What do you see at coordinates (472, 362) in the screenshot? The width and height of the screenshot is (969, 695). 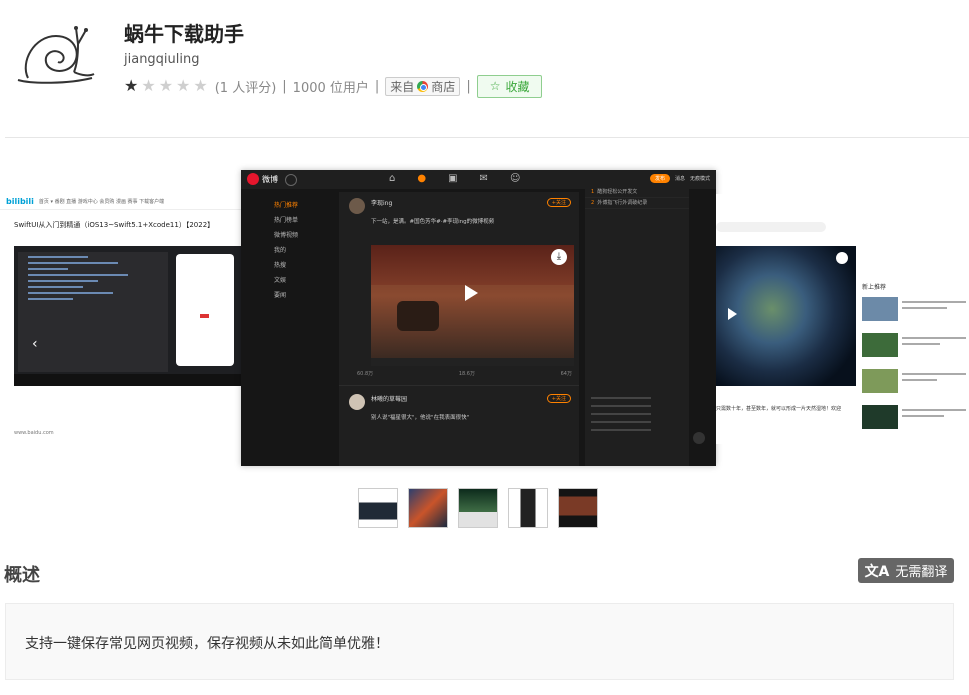 I see `video-progress-bar` at bounding box center [472, 362].